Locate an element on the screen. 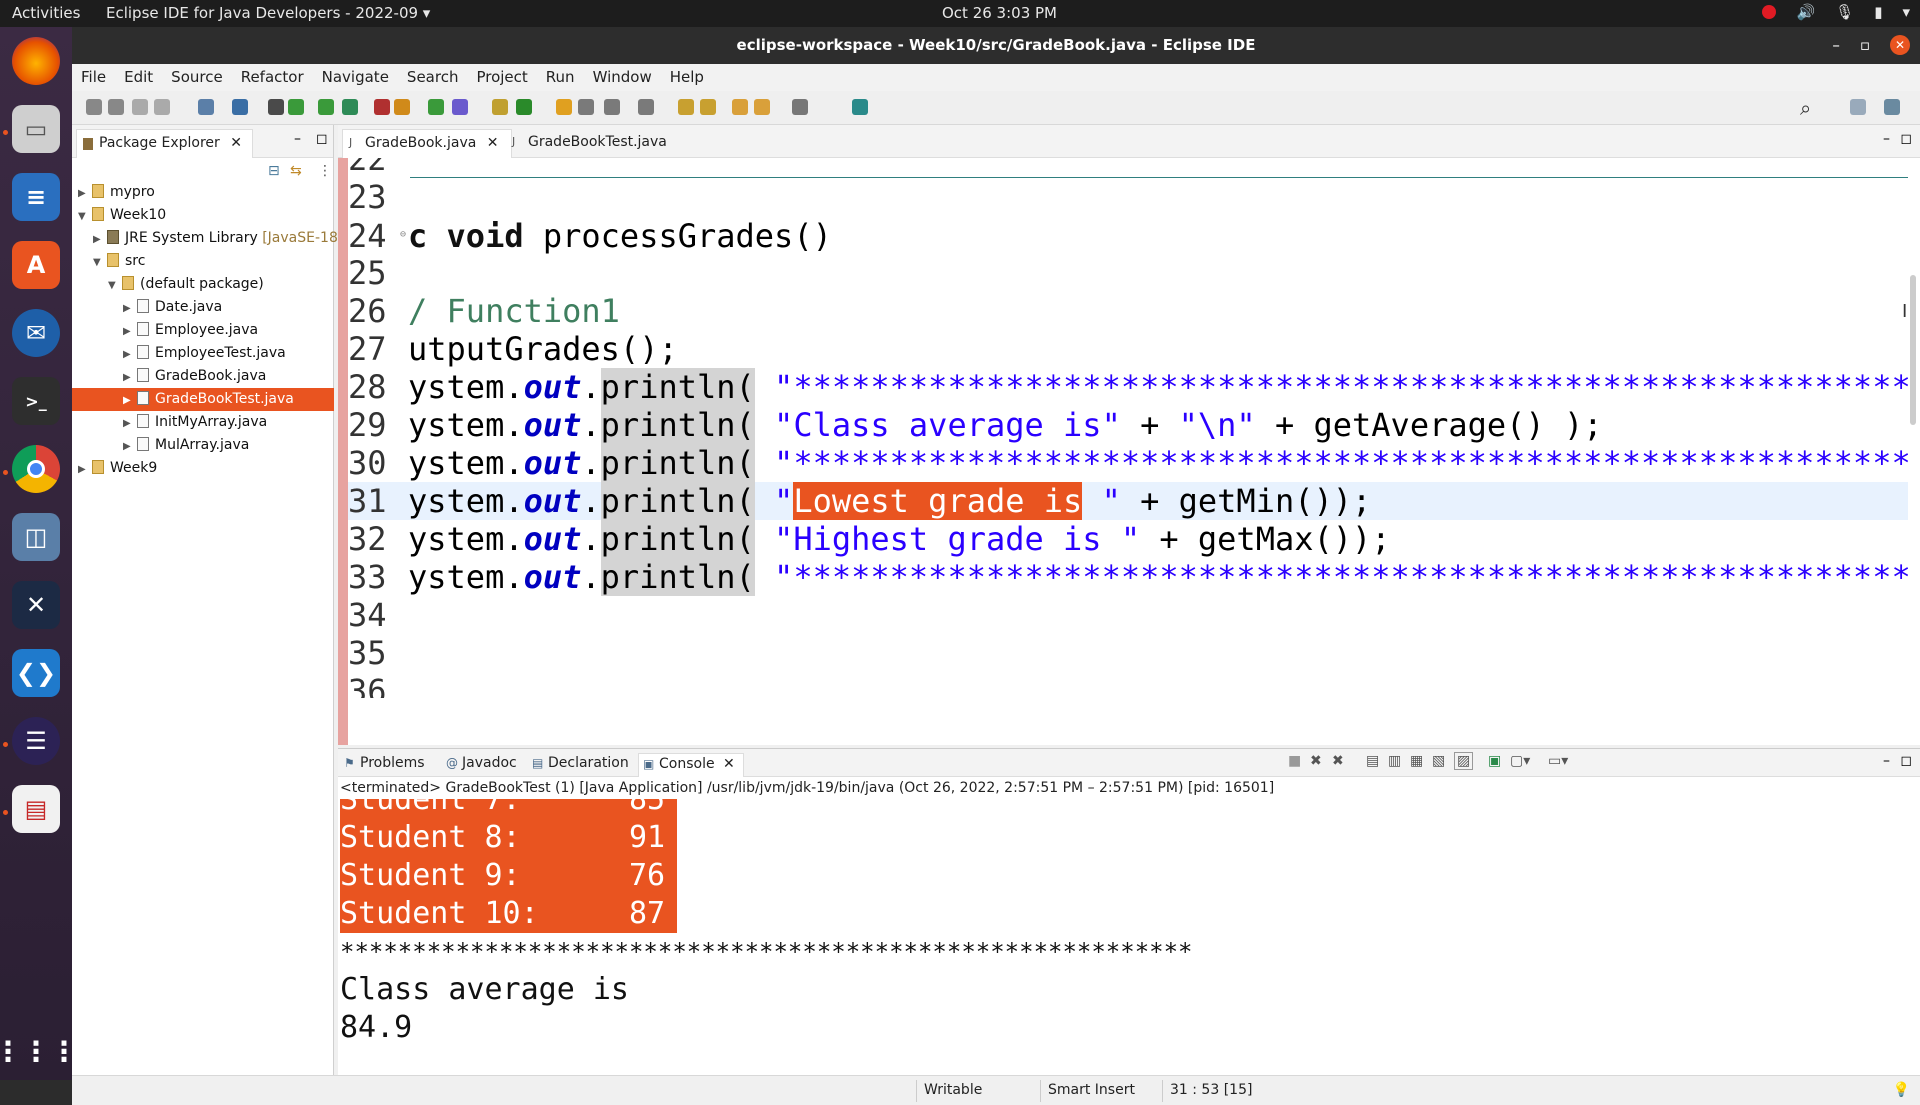  link-editor-icon: ⇆ is located at coordinates (296, 171).